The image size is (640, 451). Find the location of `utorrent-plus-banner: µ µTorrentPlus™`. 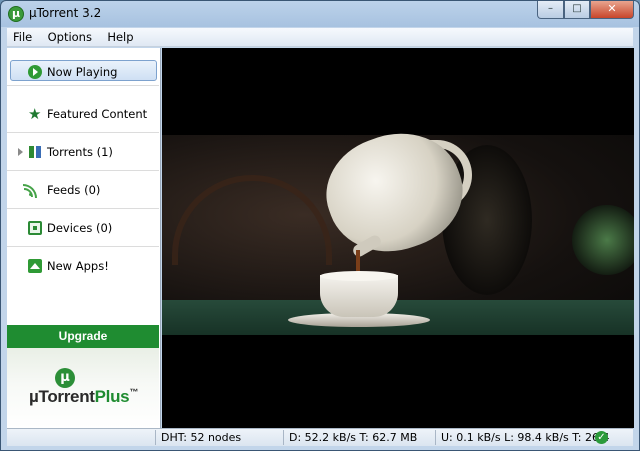

utorrent-plus-banner: µ µTorrentPlus™ is located at coordinates (83, 388).